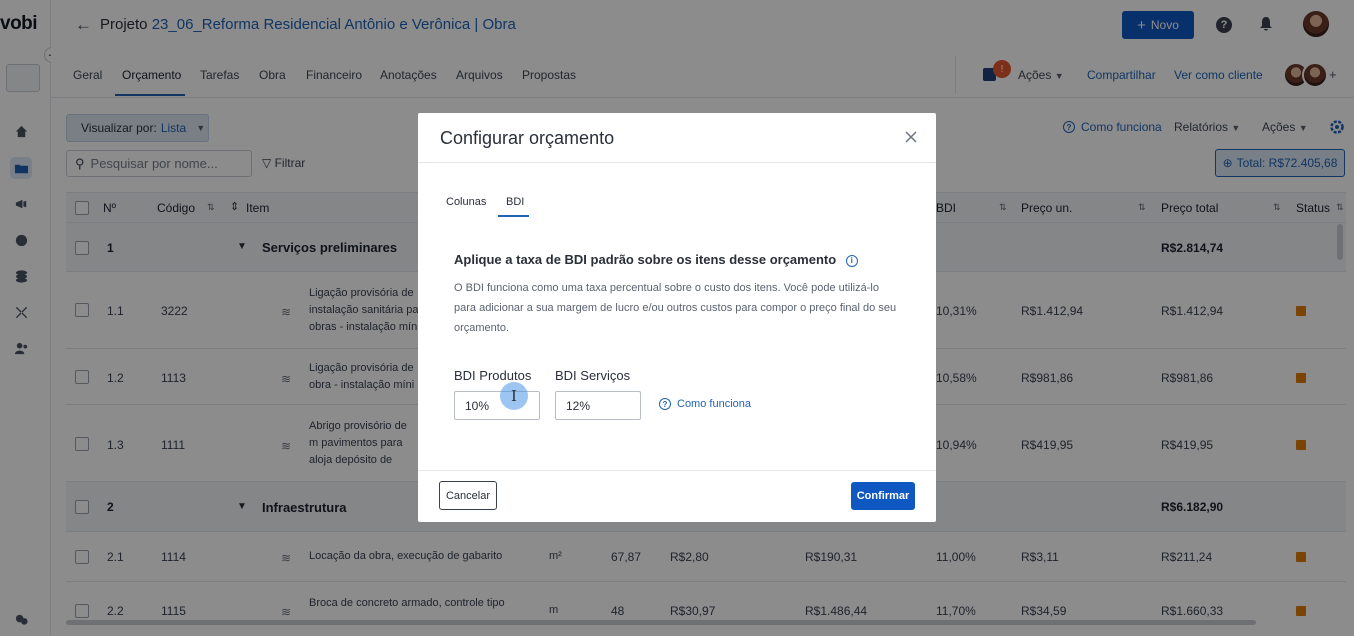  I want to click on active-tab-indicator, so click(513, 216).